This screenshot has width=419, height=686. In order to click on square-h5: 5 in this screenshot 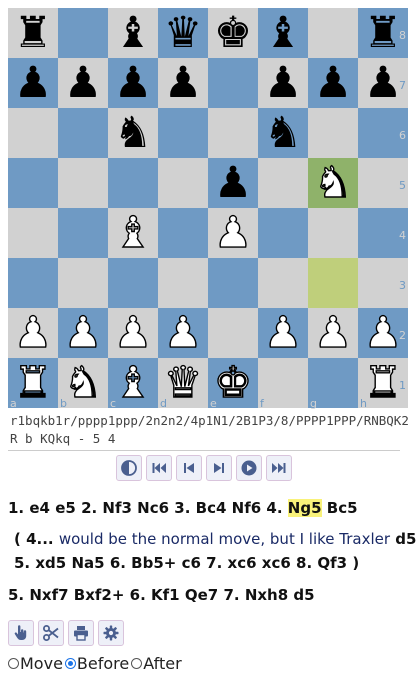, I will do `click(383, 183)`.